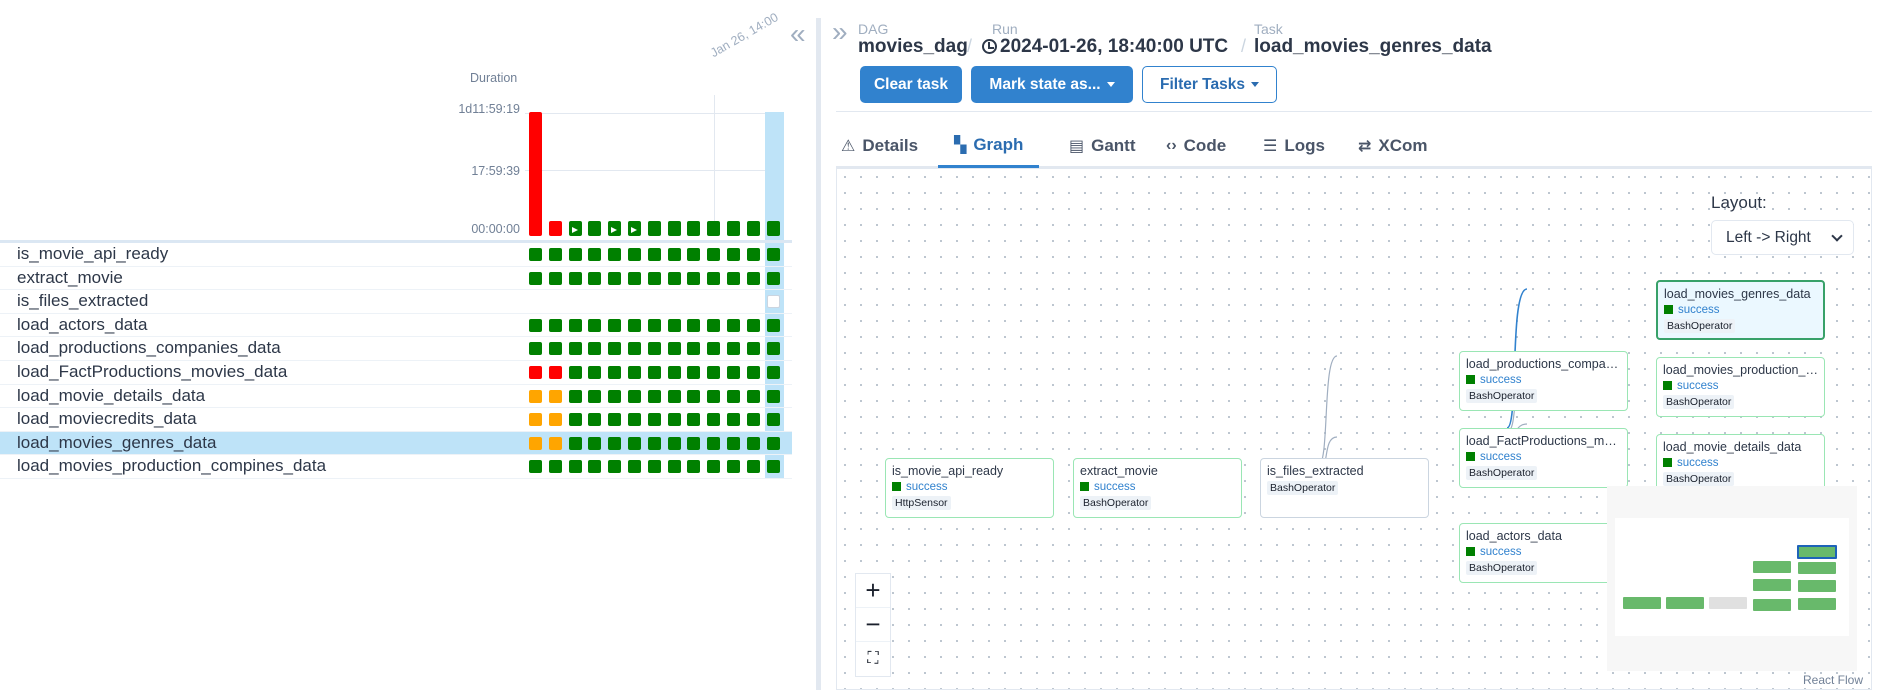 This screenshot has width=1877, height=690. What do you see at coordinates (1732, 578) in the screenshot?
I see `minimap` at bounding box center [1732, 578].